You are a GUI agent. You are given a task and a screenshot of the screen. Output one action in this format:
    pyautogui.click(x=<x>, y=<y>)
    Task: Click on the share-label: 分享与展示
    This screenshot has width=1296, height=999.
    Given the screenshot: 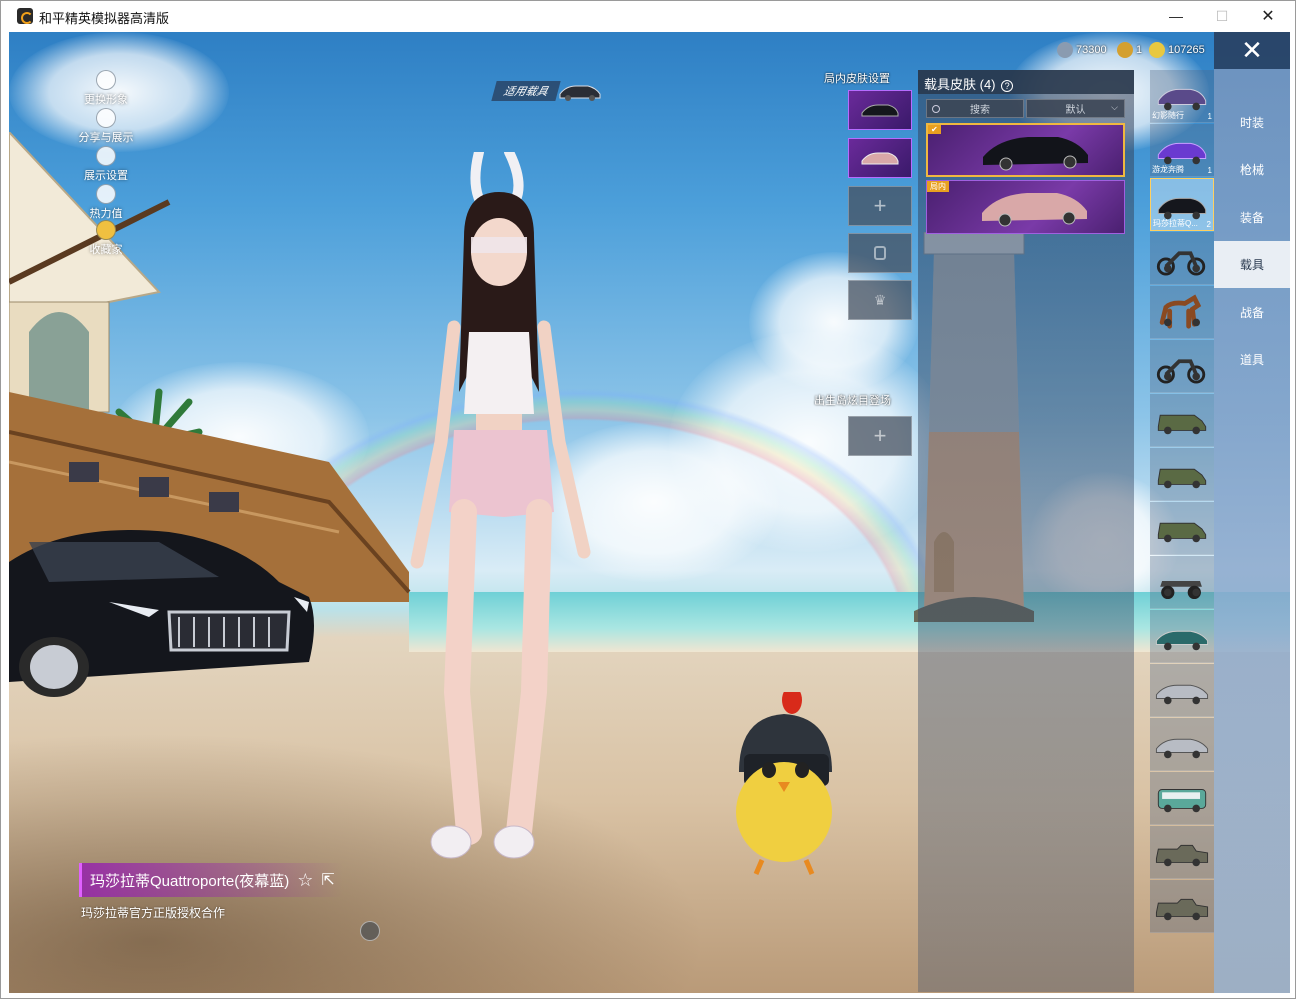 What is the action you would take?
    pyautogui.click(x=106, y=138)
    